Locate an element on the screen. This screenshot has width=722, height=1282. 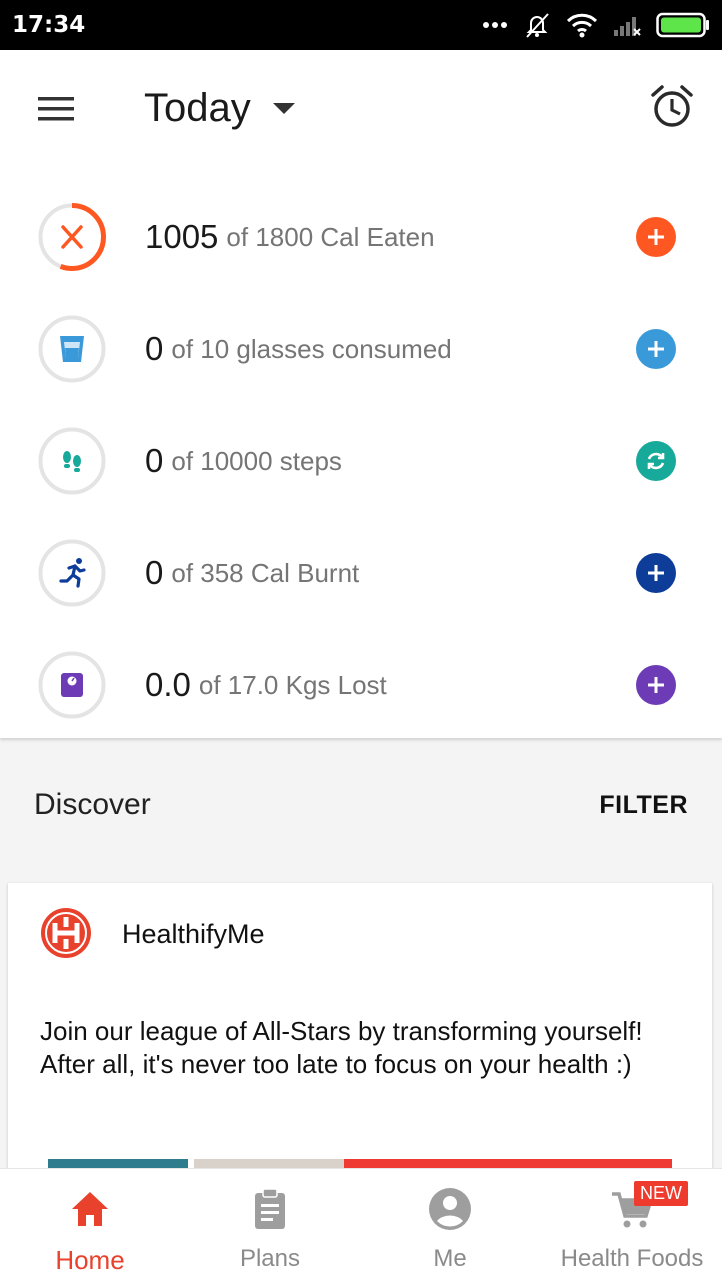
calories-eaten-progress-ring is located at coordinates (72, 237).